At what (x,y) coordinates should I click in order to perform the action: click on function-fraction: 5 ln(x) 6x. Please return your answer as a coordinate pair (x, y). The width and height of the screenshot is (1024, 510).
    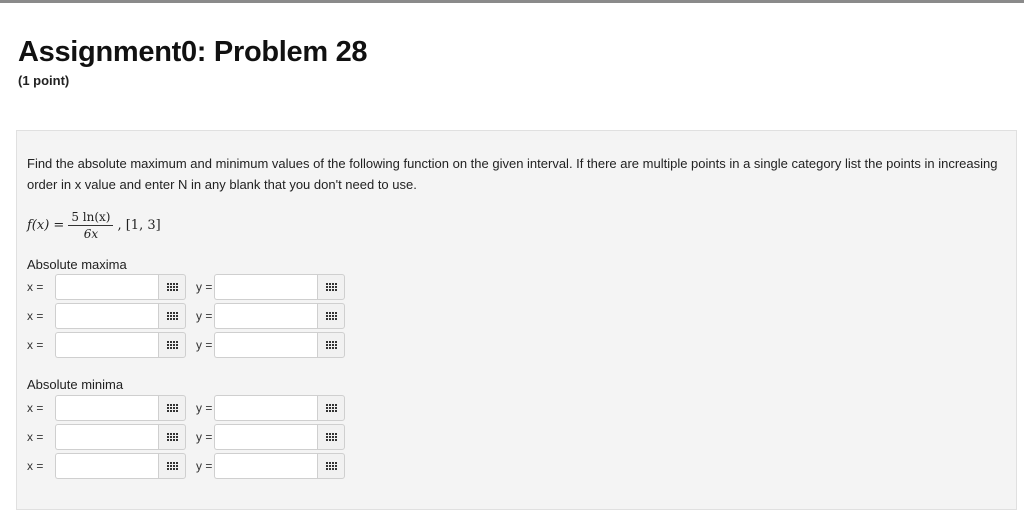
    Looking at the image, I should click on (91, 225).